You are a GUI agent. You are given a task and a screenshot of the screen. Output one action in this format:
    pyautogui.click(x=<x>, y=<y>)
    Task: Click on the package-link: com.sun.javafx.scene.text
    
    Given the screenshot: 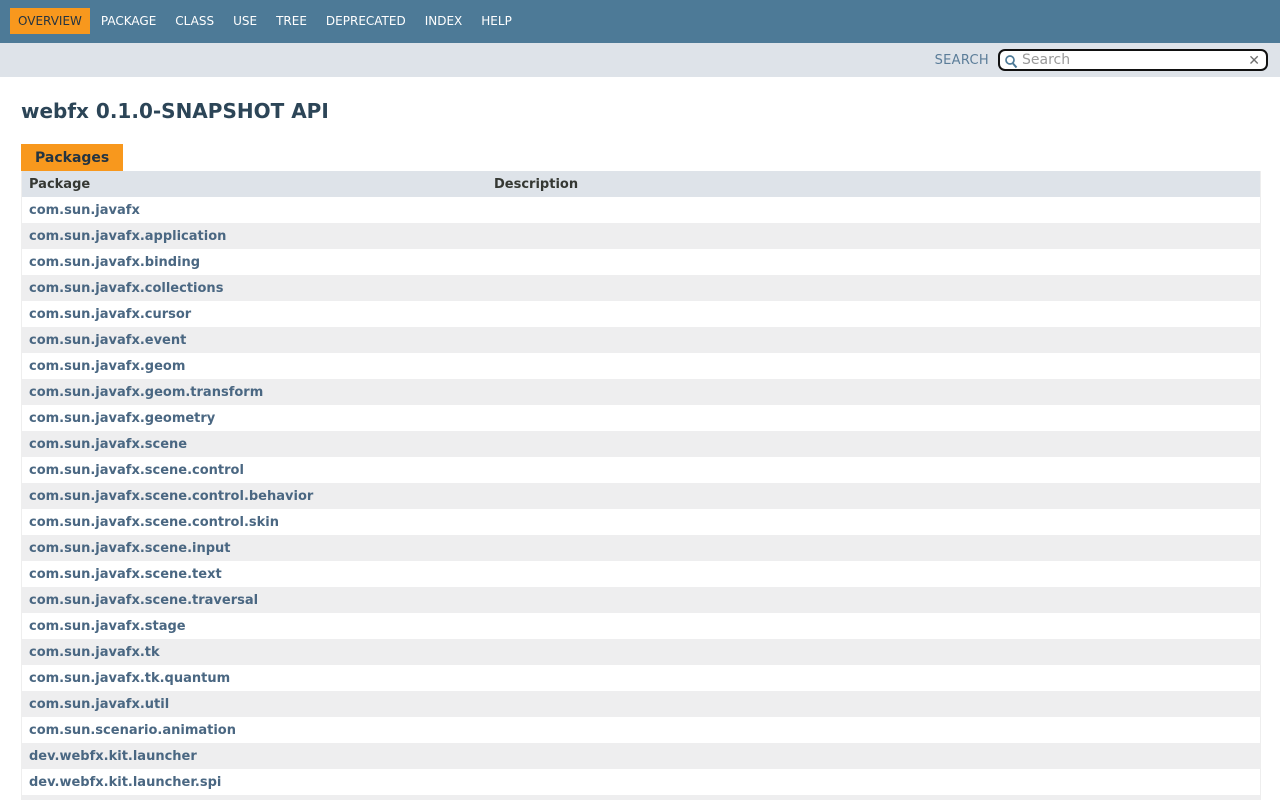 What is the action you would take?
    pyautogui.click(x=125, y=574)
    